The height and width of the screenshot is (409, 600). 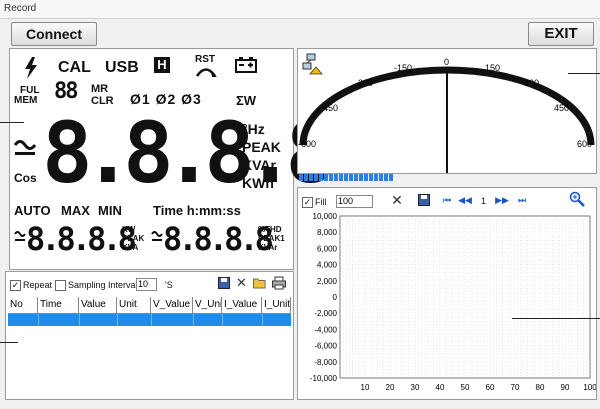 I want to click on unit-peak: PEAK, so click(x=261, y=147).